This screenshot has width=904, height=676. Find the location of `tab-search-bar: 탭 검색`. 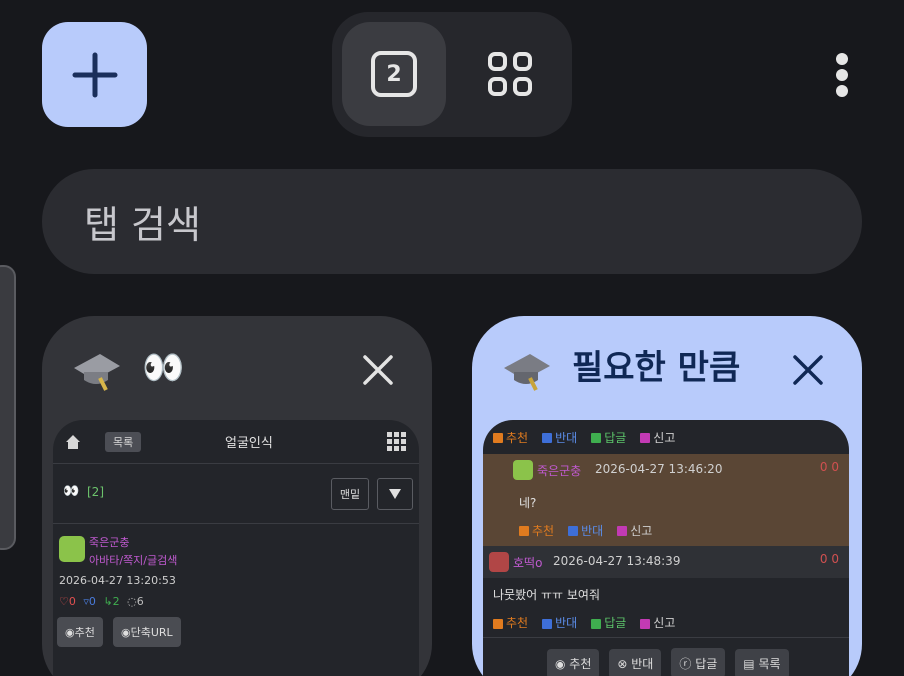

tab-search-bar: 탭 검색 is located at coordinates (452, 221).